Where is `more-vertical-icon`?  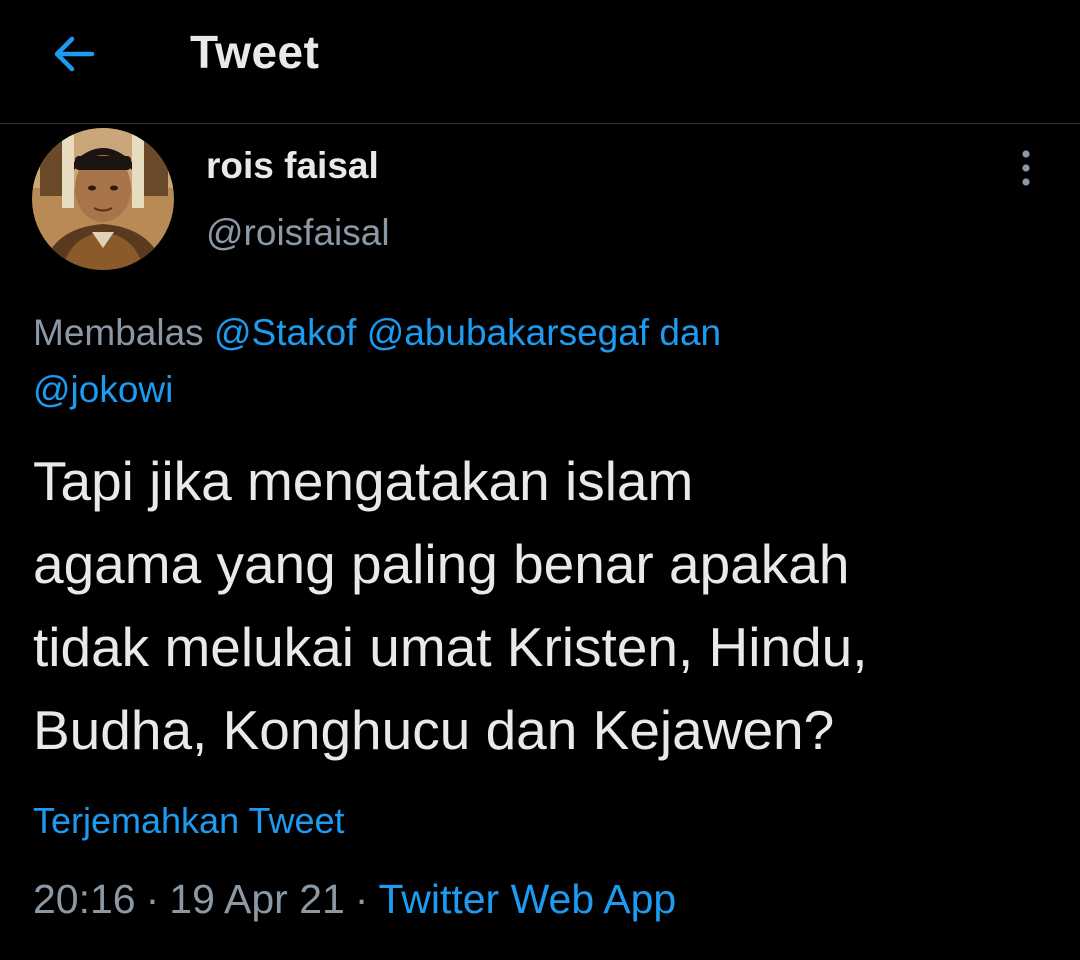 more-vertical-icon is located at coordinates (1026, 168).